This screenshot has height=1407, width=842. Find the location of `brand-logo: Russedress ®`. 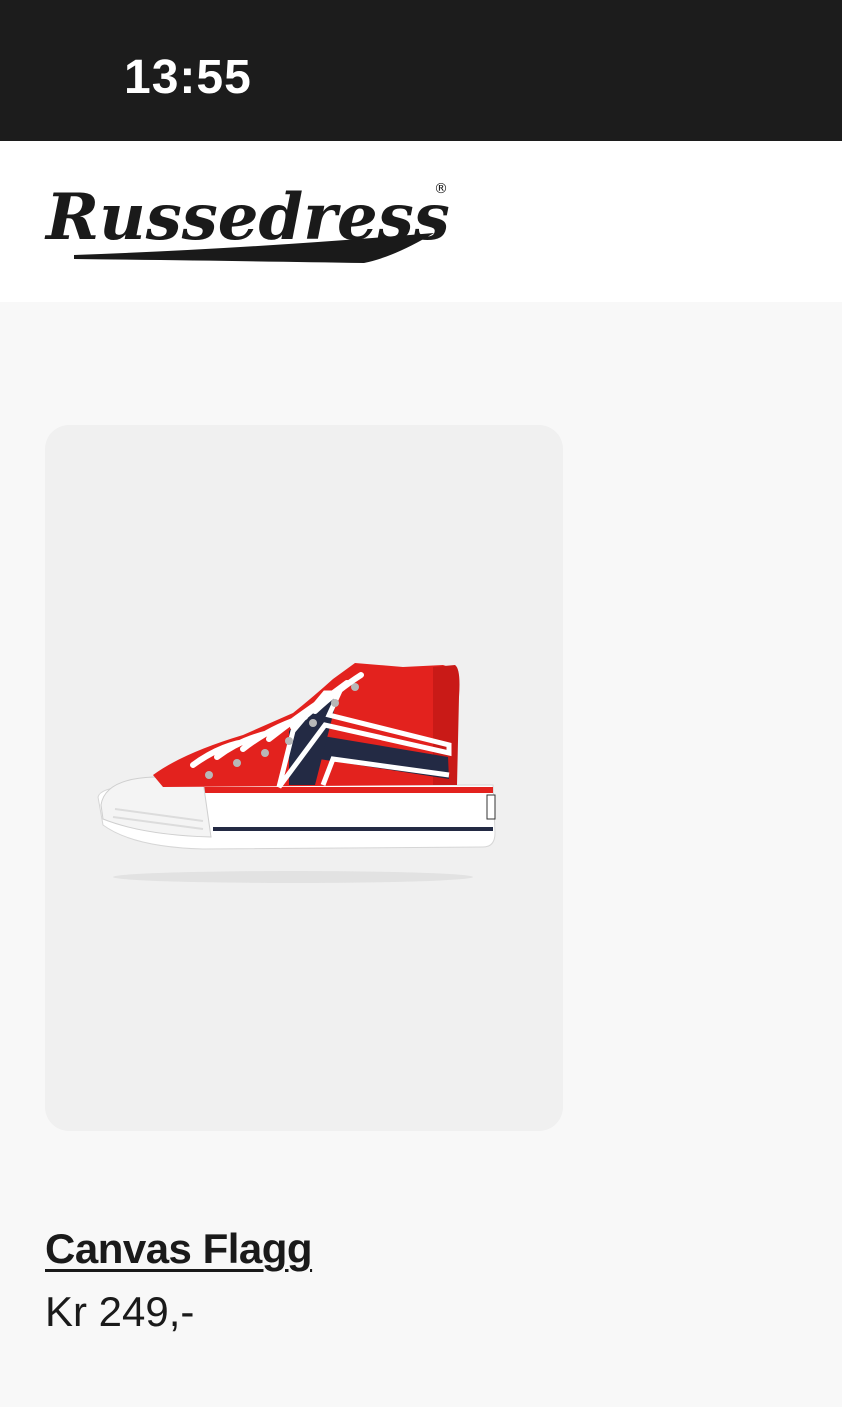

brand-logo: Russedress ® is located at coordinates (249, 223).